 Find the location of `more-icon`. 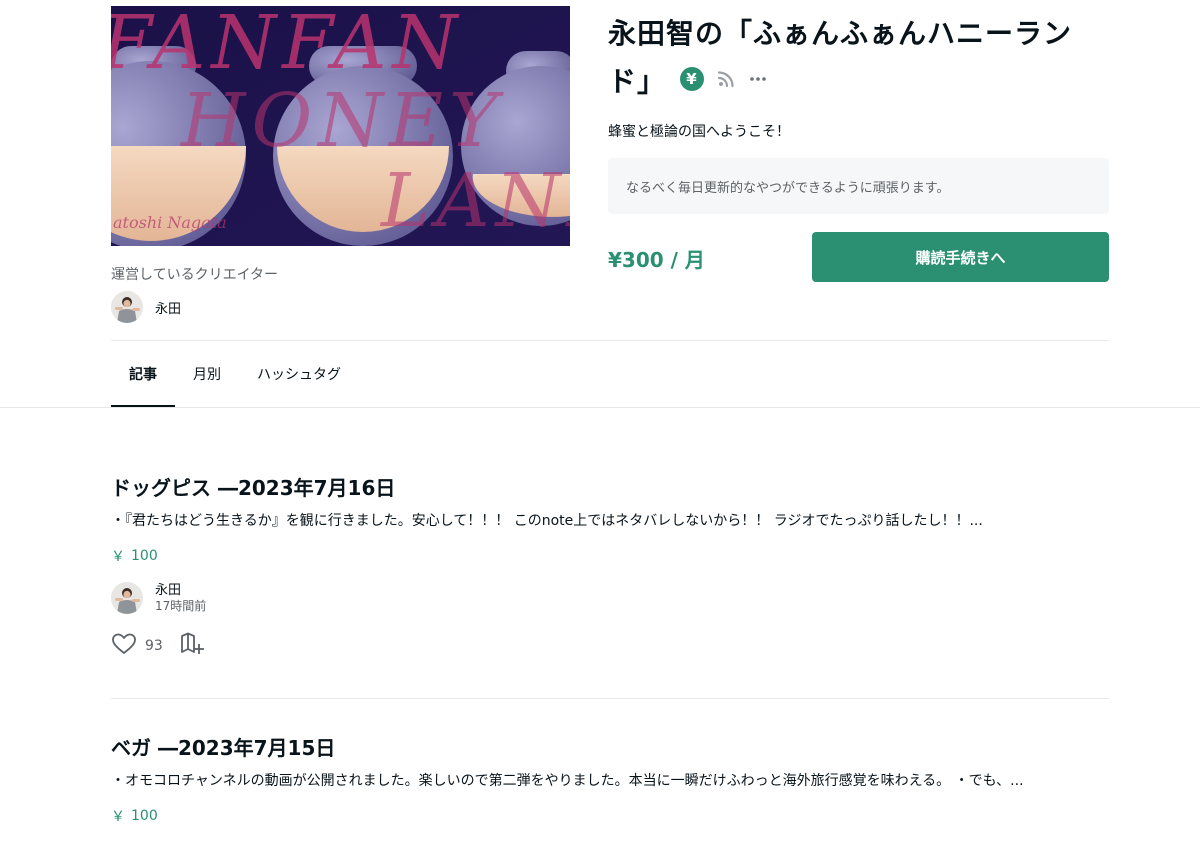

more-icon is located at coordinates (758, 79).